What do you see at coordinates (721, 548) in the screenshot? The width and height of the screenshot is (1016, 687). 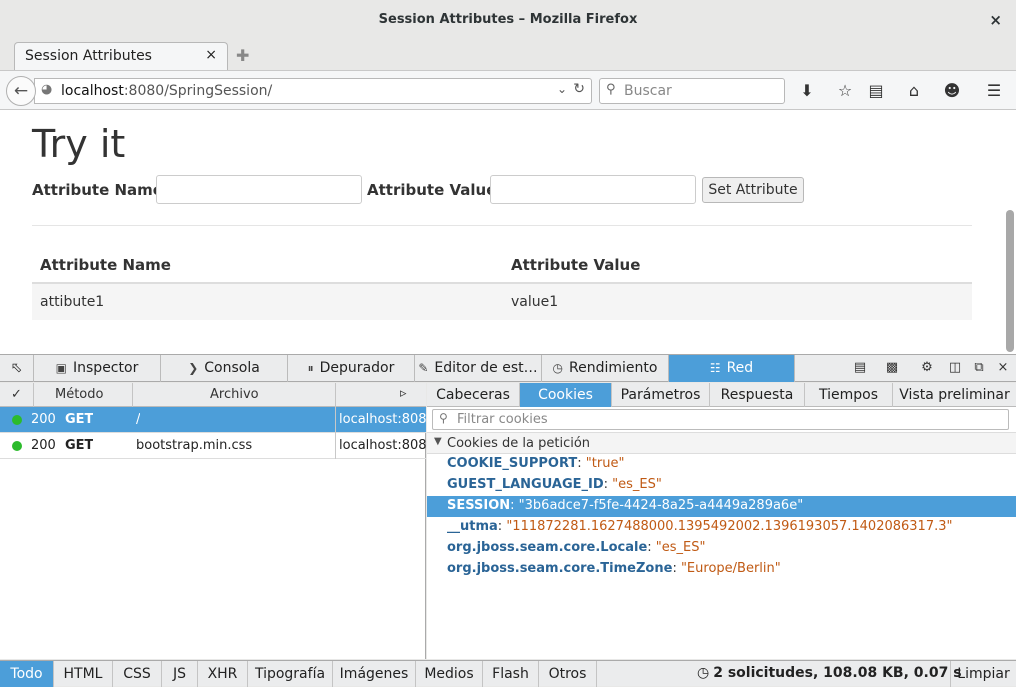 I see `cookie-row: org.jboss.seam.core.Locale: "es_ES"` at bounding box center [721, 548].